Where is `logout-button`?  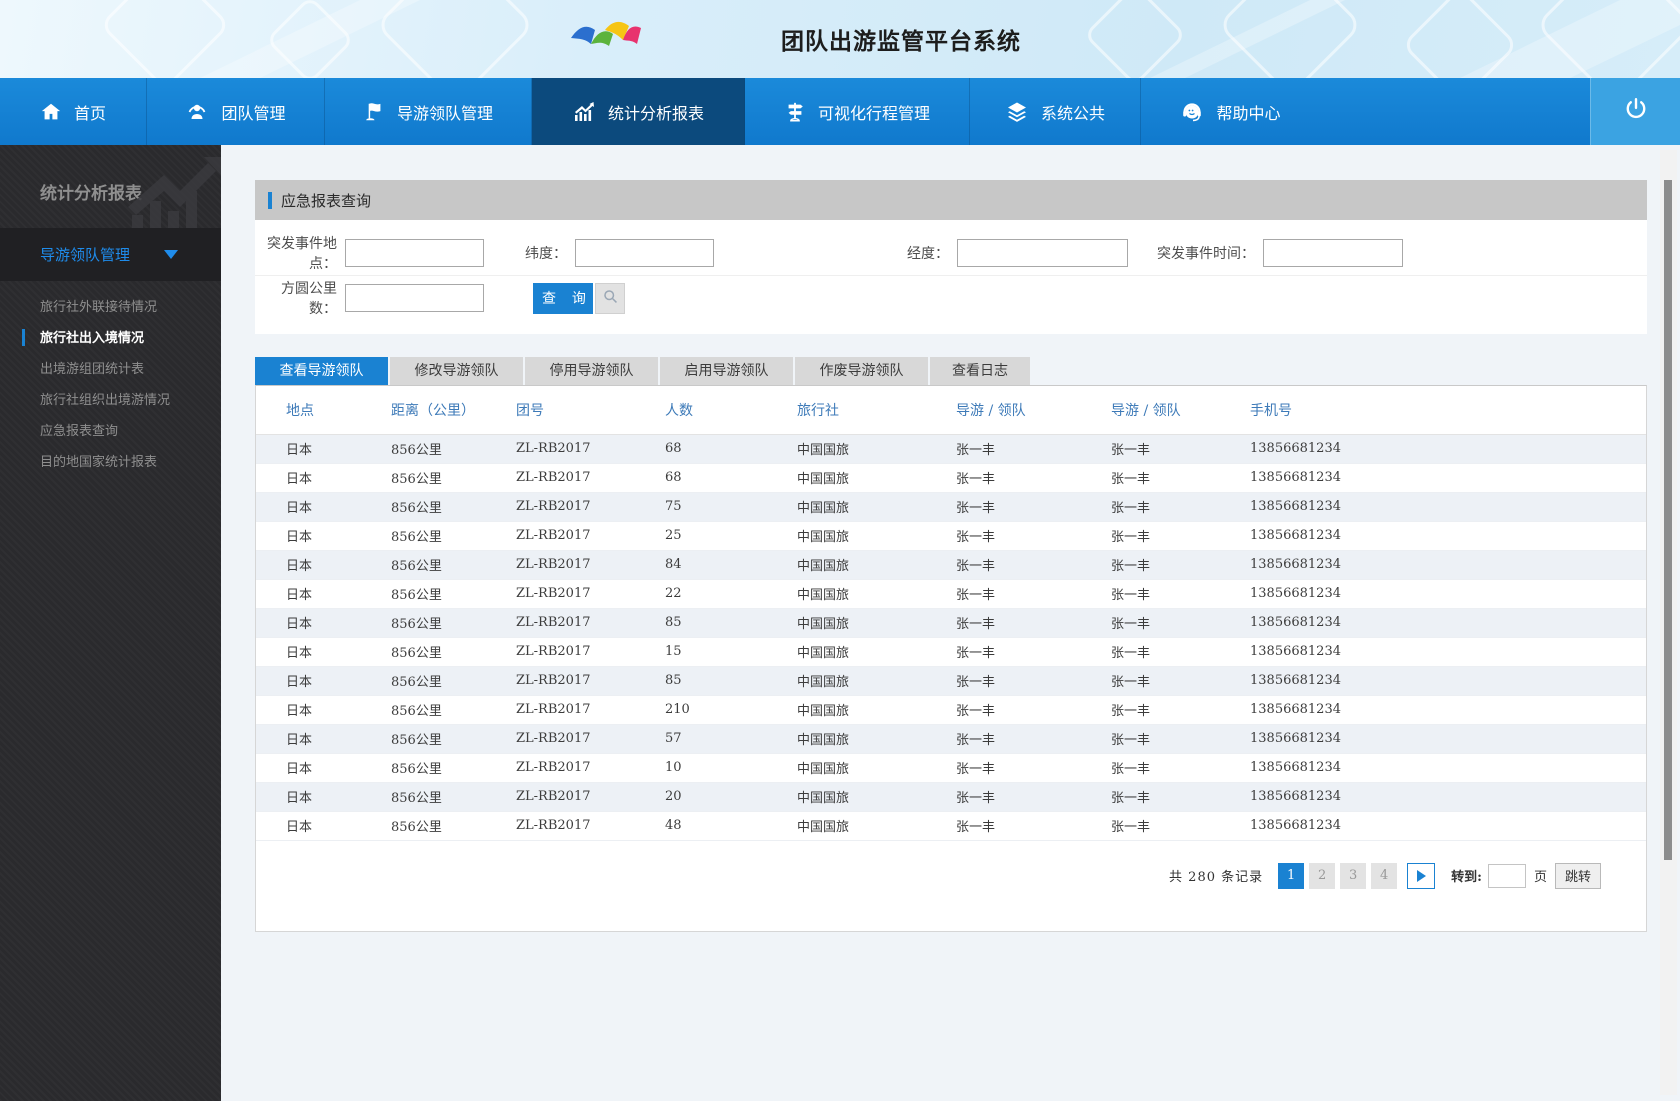
logout-button is located at coordinates (1635, 111).